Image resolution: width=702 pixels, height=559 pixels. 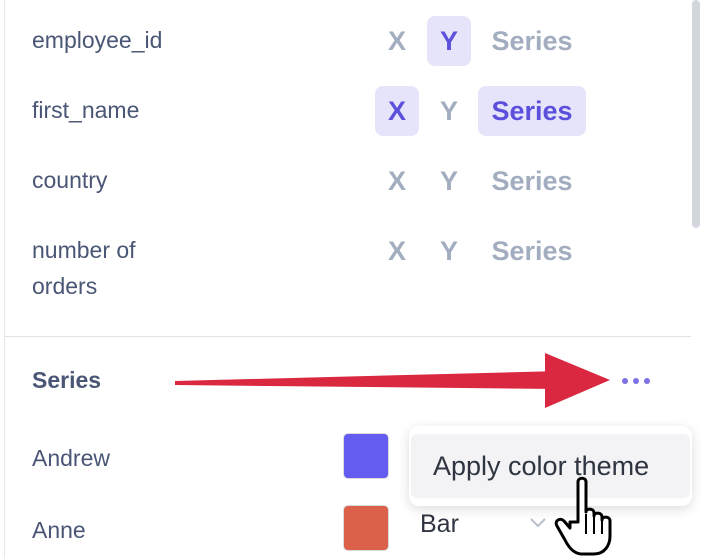 I want to click on country-x-toggle: X, so click(x=397, y=181).